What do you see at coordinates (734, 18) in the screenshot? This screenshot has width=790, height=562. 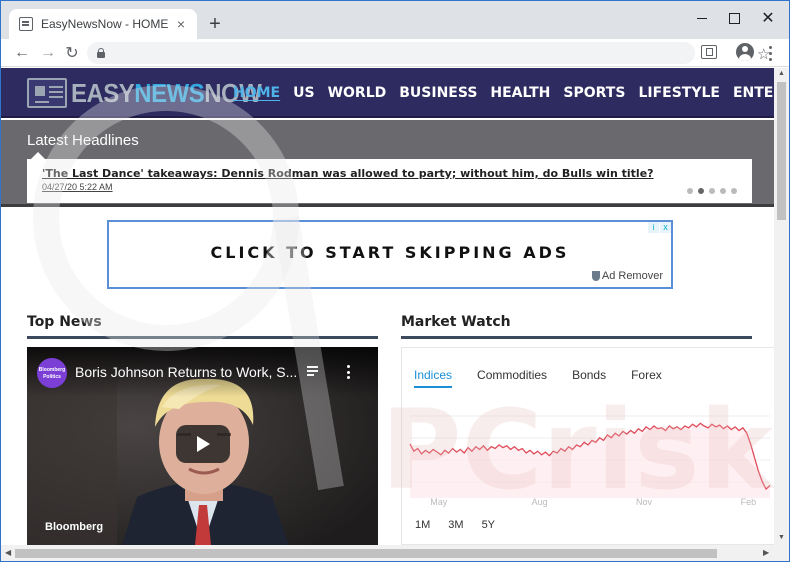 I see `maximize-button` at bounding box center [734, 18].